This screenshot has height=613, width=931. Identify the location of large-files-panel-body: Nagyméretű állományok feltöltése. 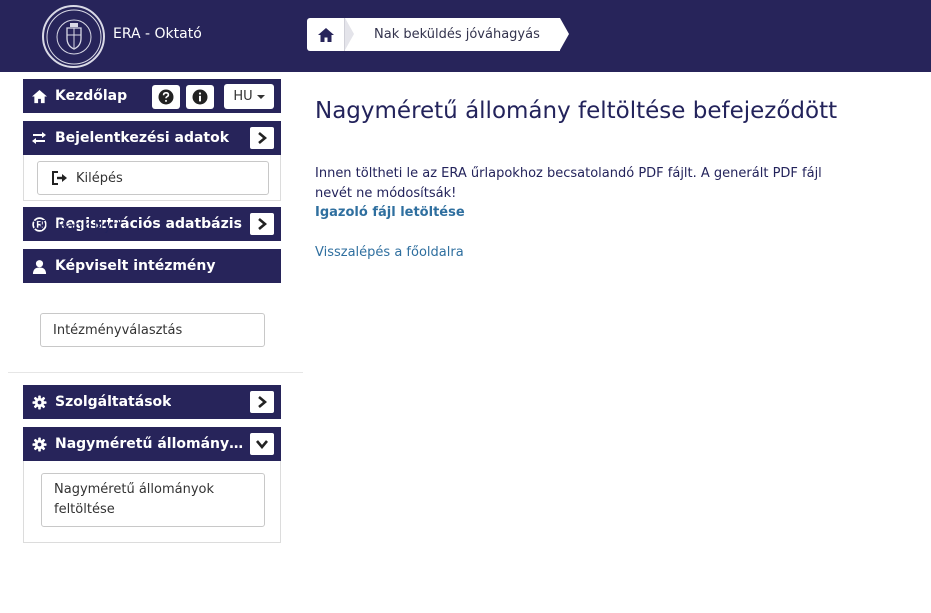
(152, 502).